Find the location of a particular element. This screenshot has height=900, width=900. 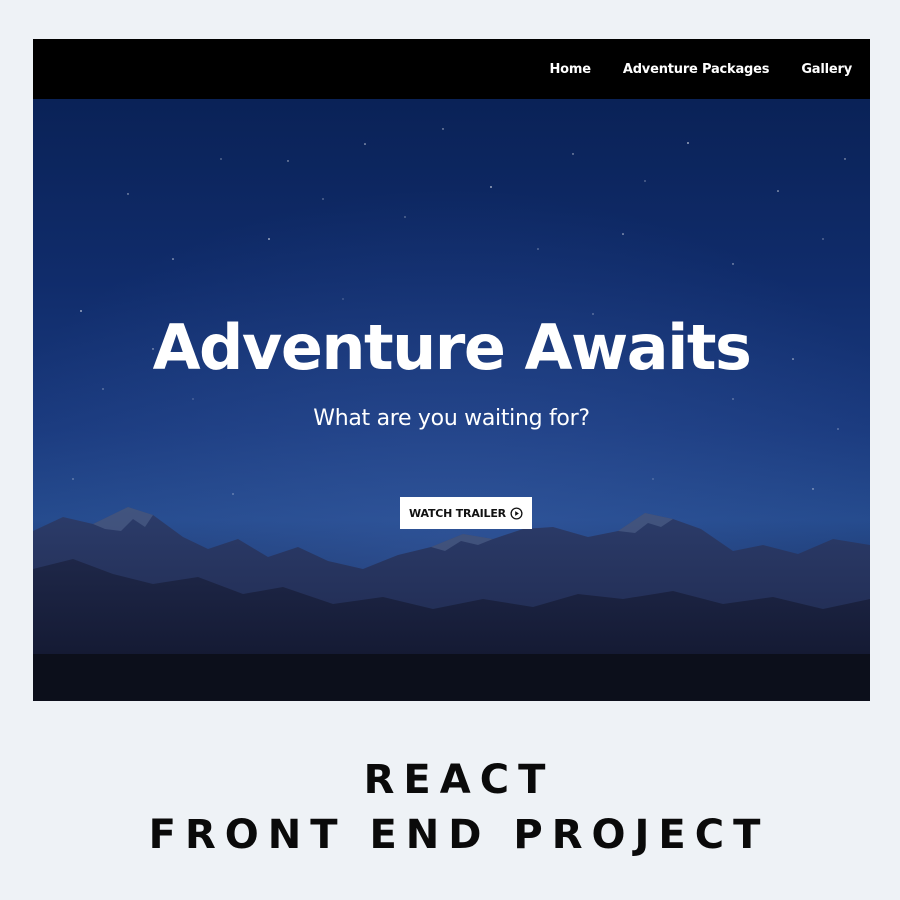

nav-link-adventure-packages: Adventure Packages is located at coordinates (696, 69).